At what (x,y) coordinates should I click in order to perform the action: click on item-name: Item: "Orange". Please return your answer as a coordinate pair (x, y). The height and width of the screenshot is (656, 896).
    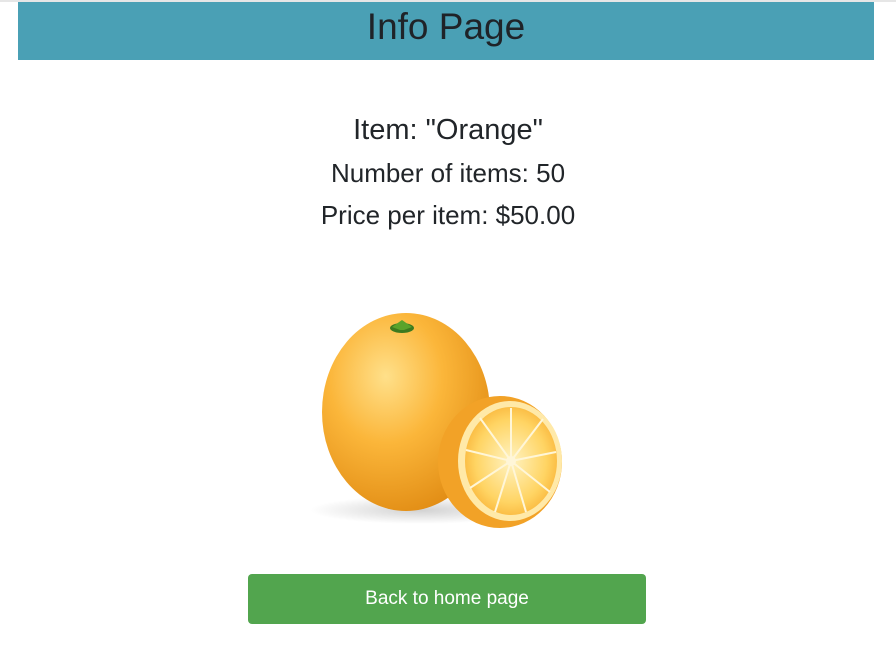
    Looking at the image, I should click on (448, 130).